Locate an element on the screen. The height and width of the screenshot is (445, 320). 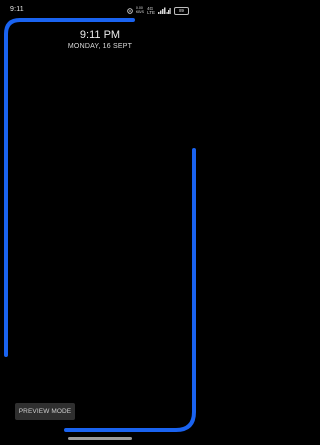
lockscreen-date: MONDAY, 16 SEPT is located at coordinates (100, 46).